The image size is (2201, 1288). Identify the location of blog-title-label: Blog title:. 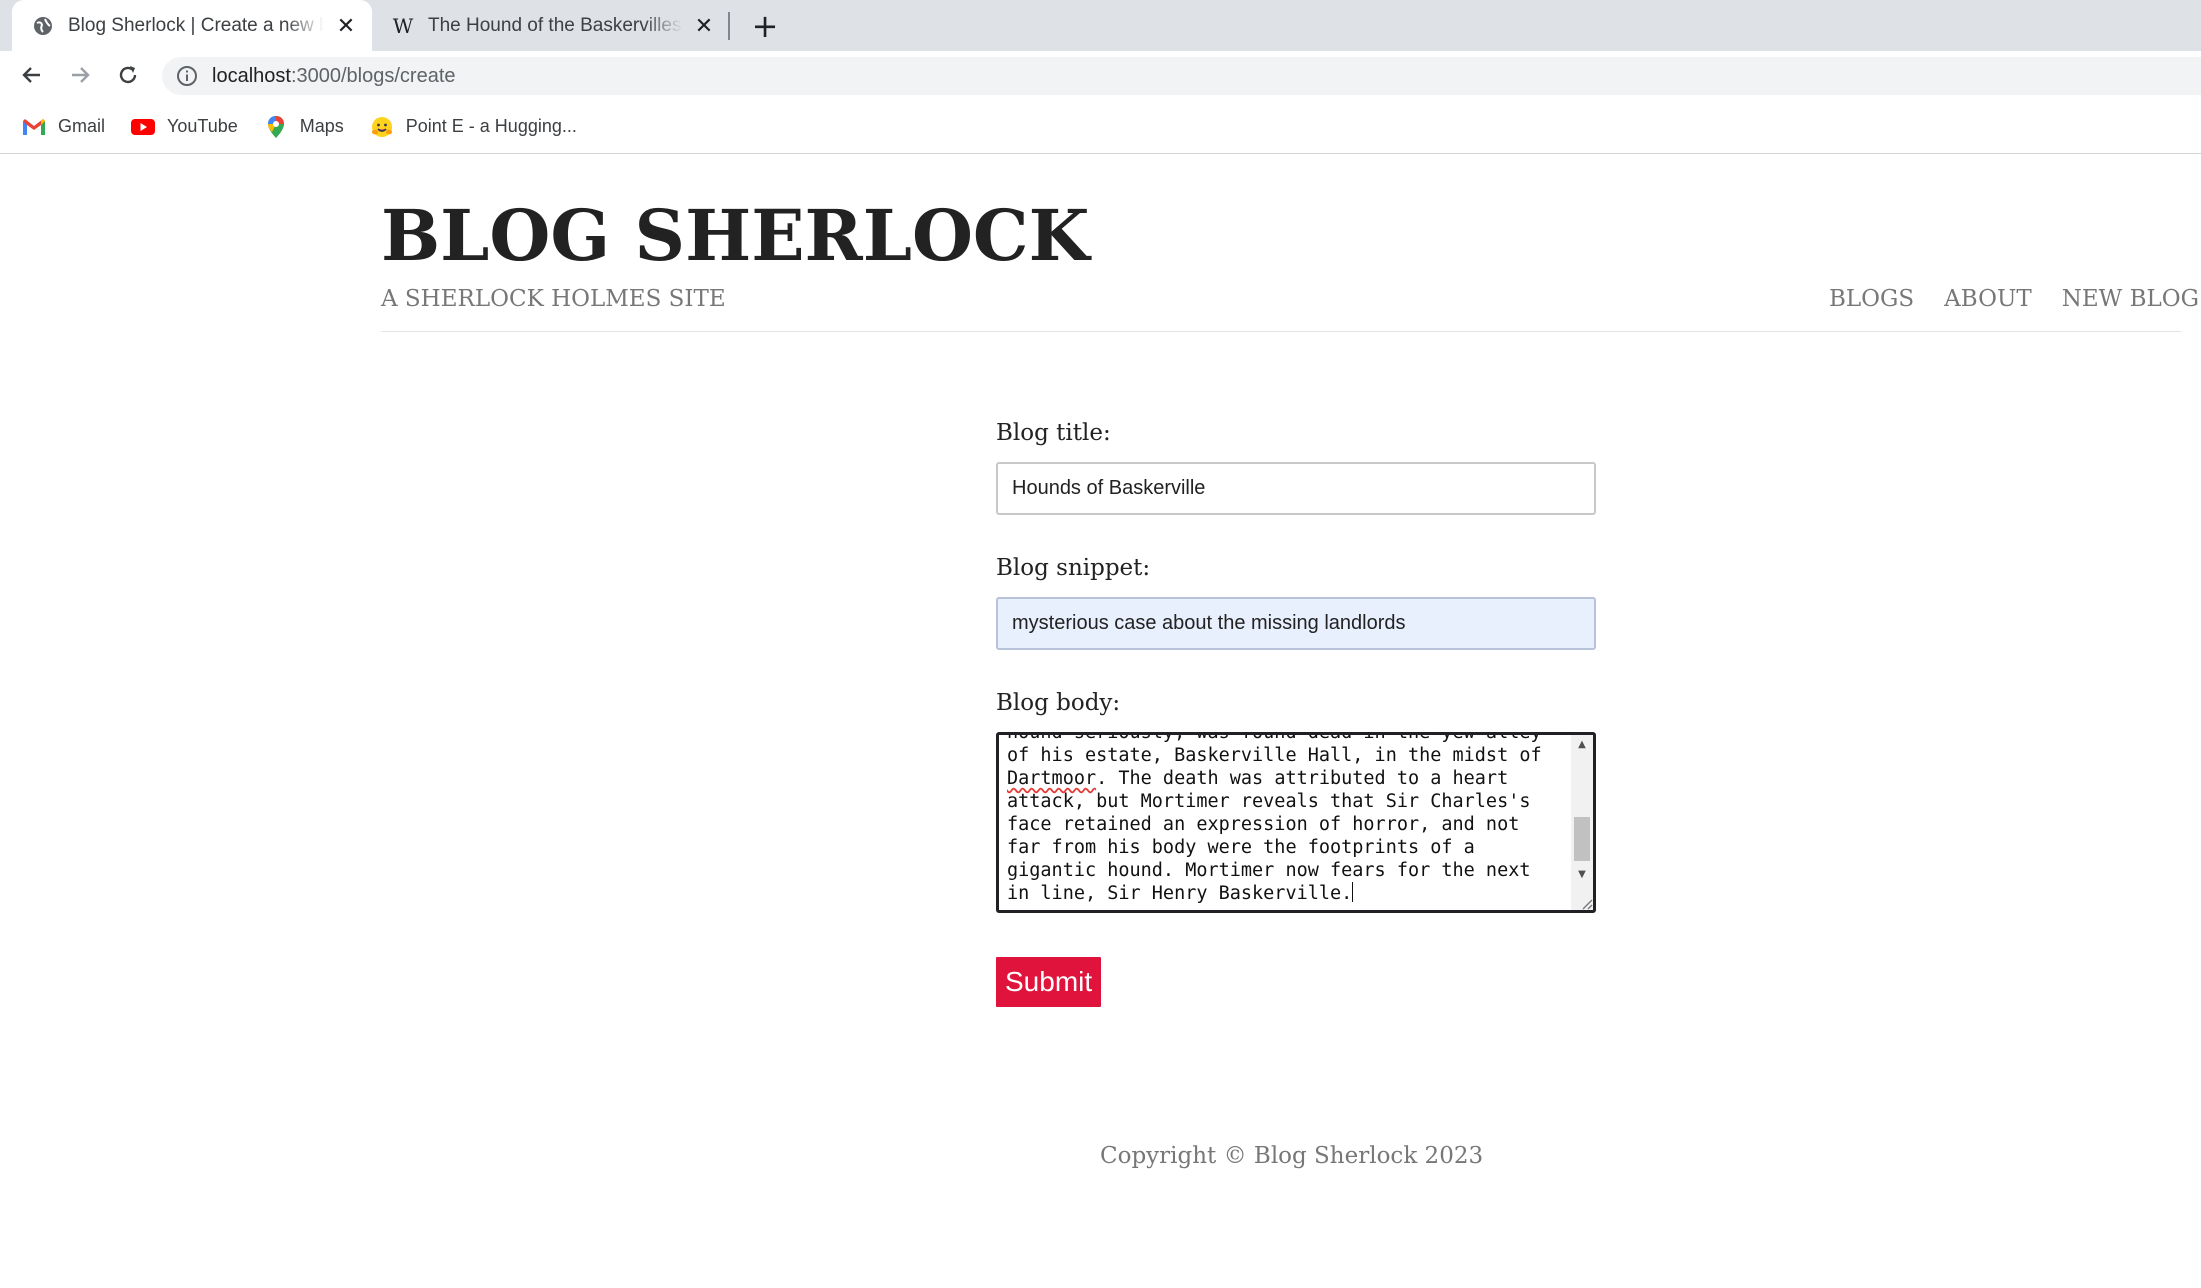
(1053, 433).